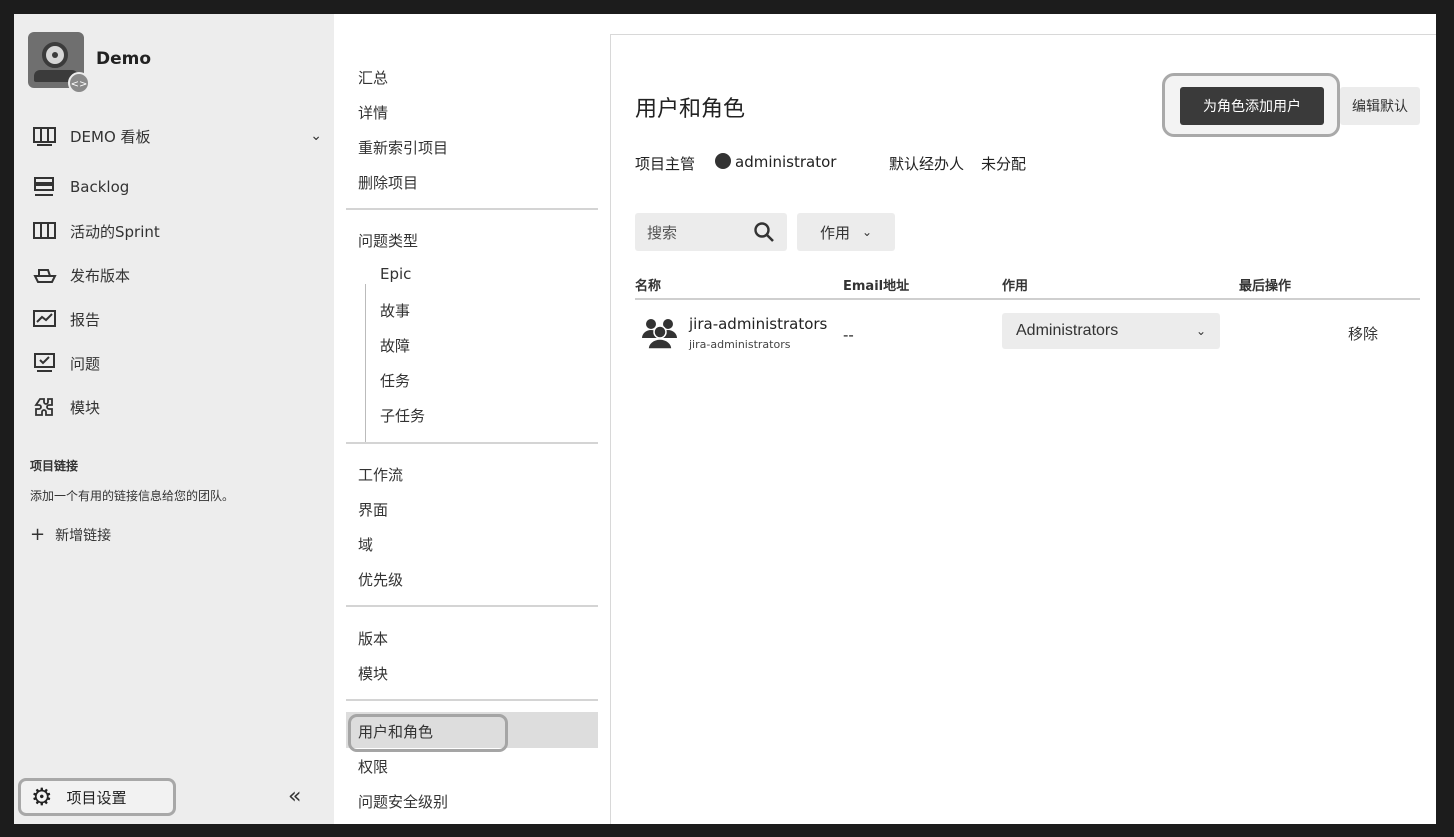 This screenshot has width=1454, height=837. Describe the element at coordinates (294, 796) in the screenshot. I see `collapse-sidebar-icon: «` at that location.